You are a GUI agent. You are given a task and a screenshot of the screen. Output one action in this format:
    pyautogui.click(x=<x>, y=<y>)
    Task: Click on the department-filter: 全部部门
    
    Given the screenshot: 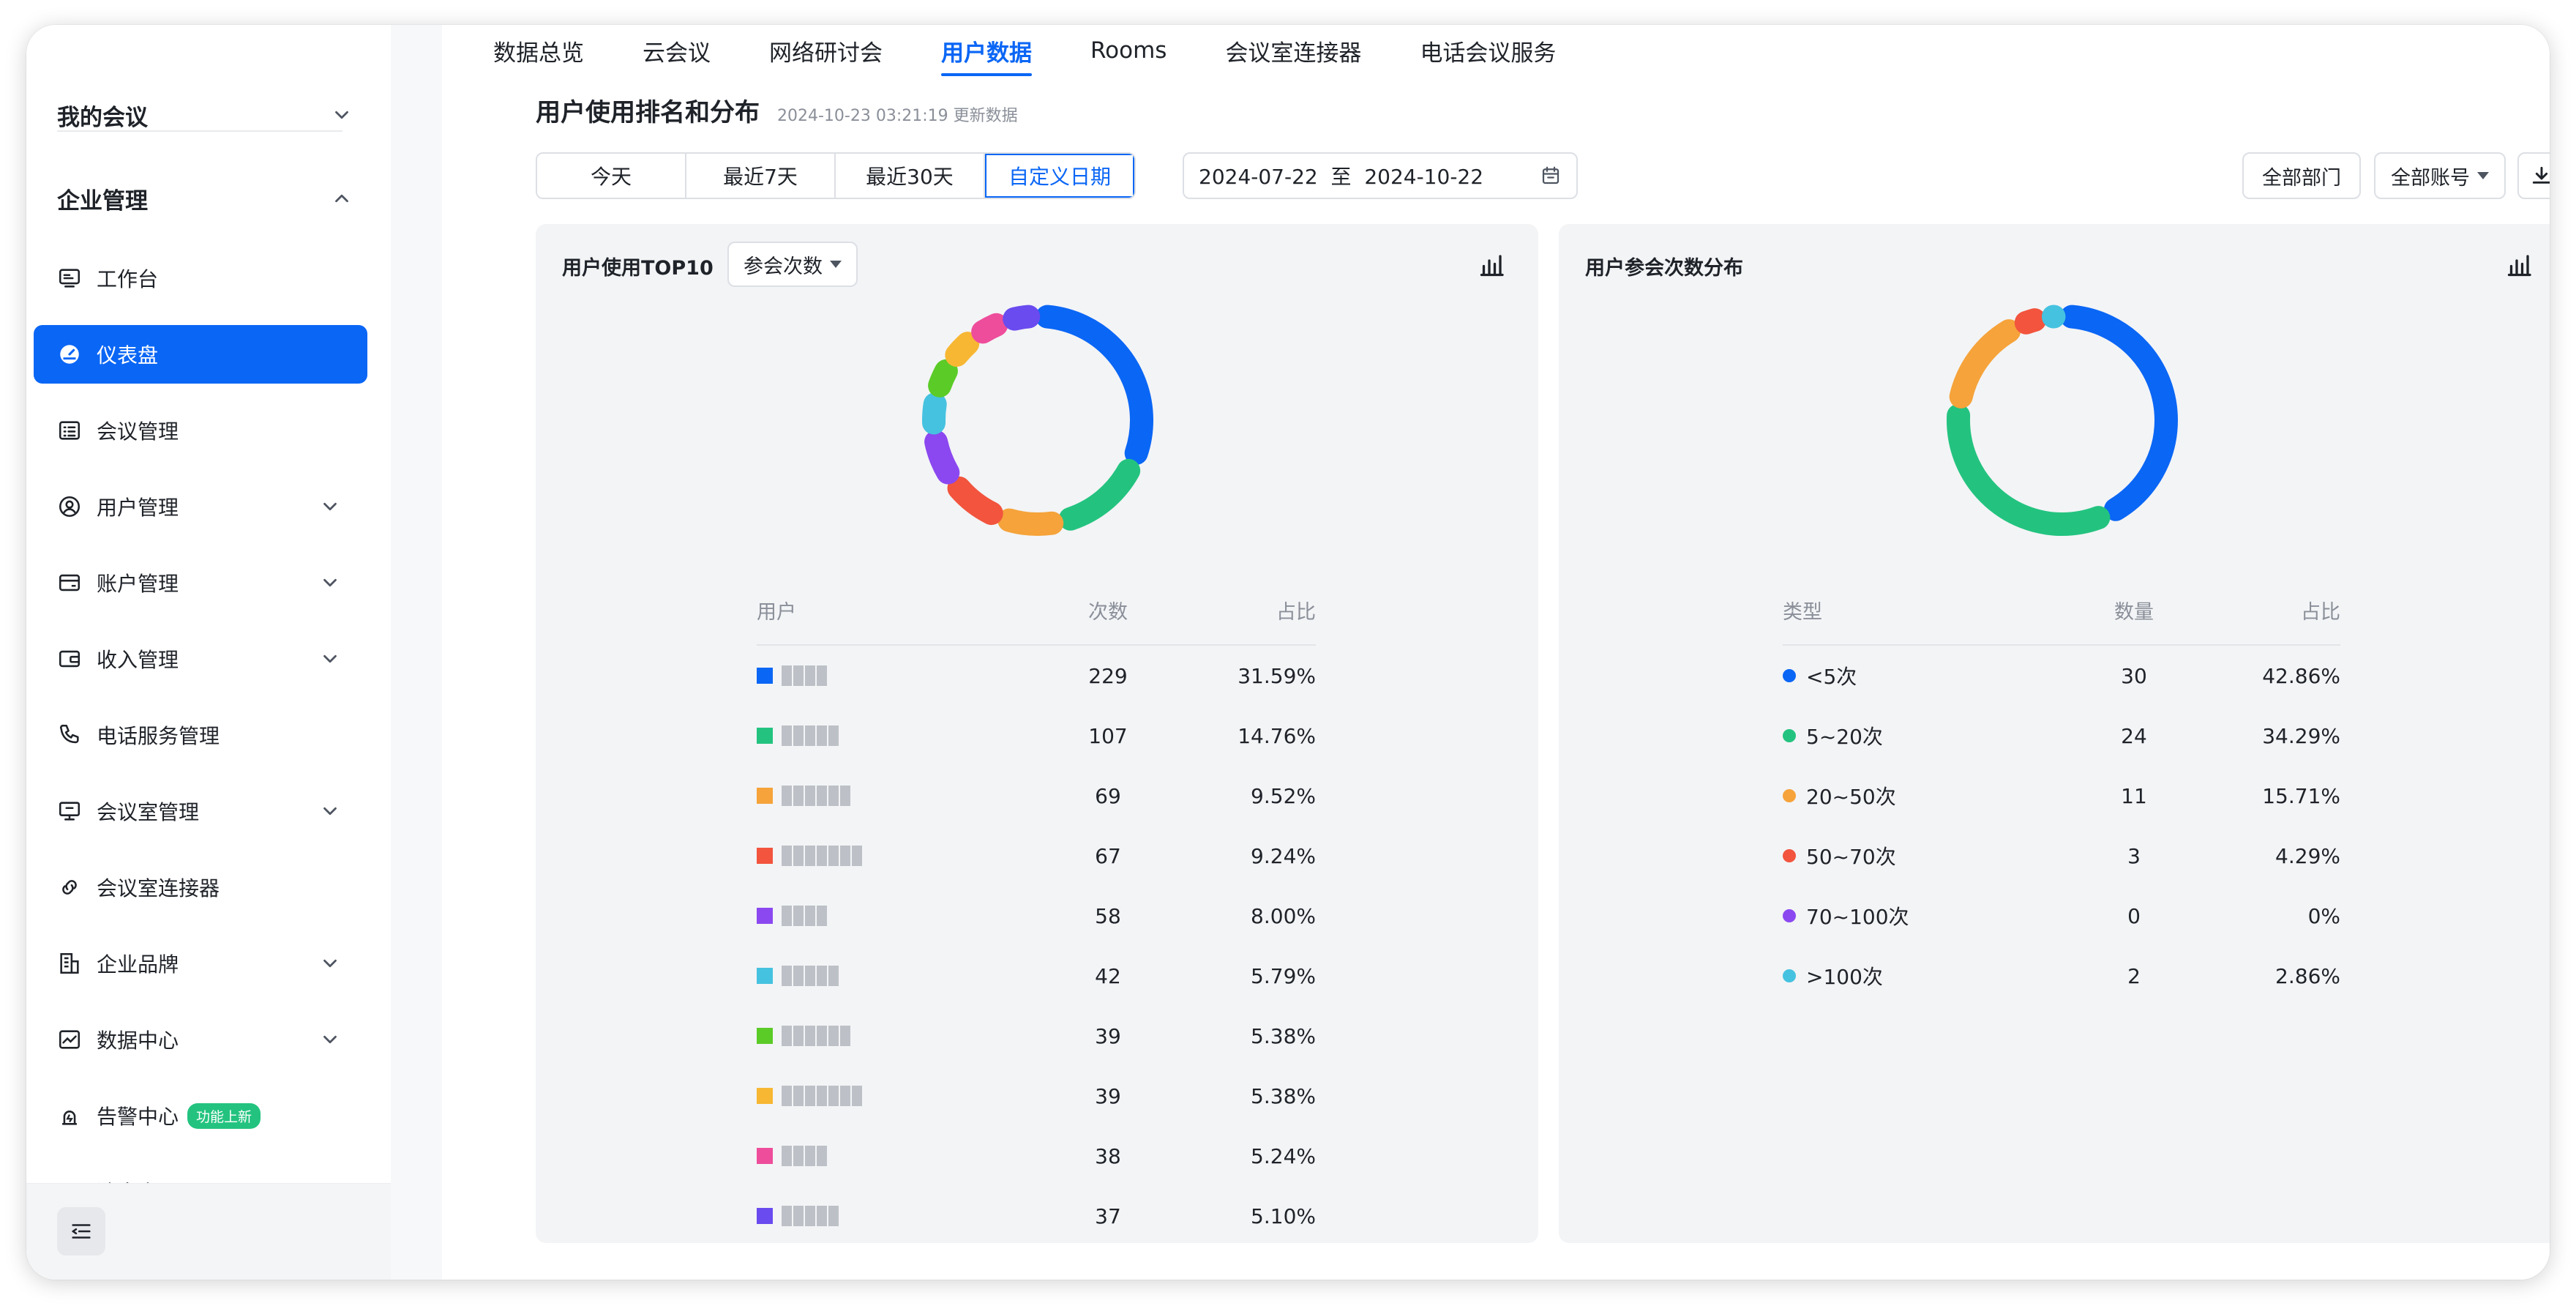 What is the action you would take?
    pyautogui.click(x=2301, y=175)
    